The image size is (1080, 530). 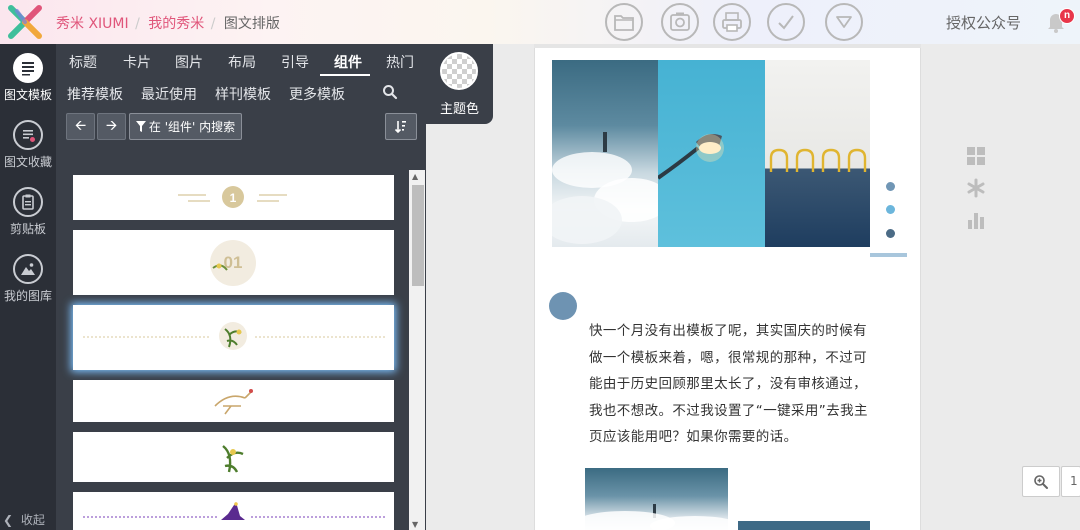 I want to click on tab-card: 卡片, so click(x=137, y=62).